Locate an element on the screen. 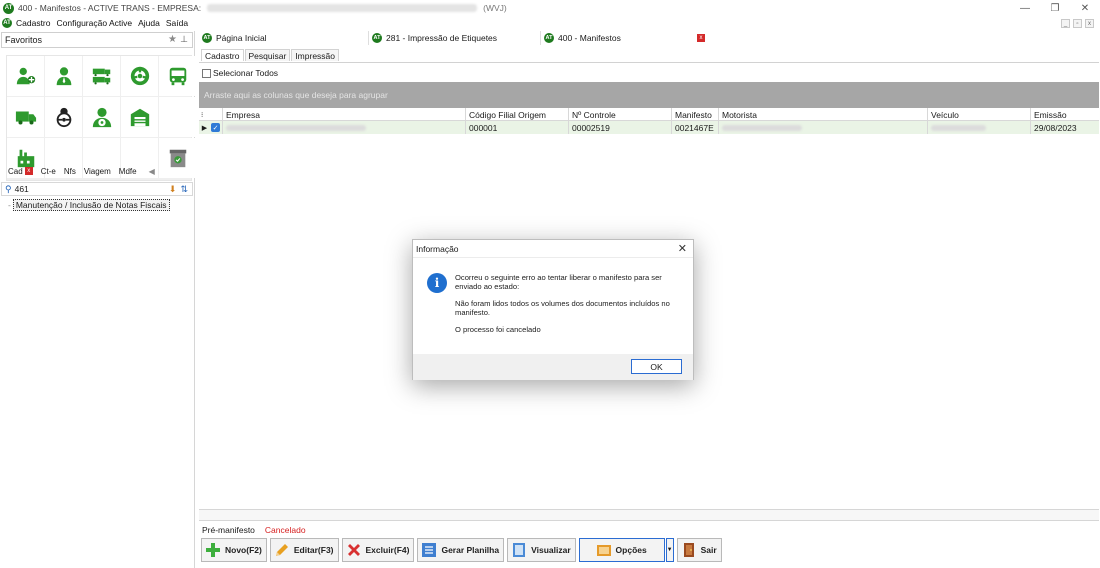 The image size is (1100, 568). cell-codigo-filial: 000001 is located at coordinates (517, 127).